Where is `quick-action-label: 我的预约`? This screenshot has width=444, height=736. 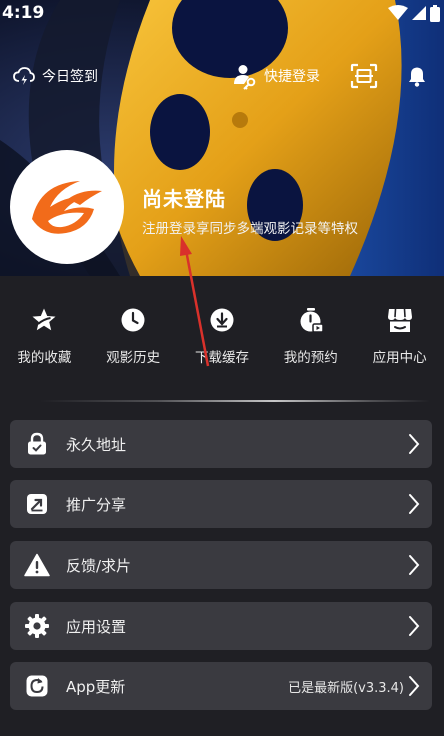
quick-action-label: 我的预约 is located at coordinates (310, 358).